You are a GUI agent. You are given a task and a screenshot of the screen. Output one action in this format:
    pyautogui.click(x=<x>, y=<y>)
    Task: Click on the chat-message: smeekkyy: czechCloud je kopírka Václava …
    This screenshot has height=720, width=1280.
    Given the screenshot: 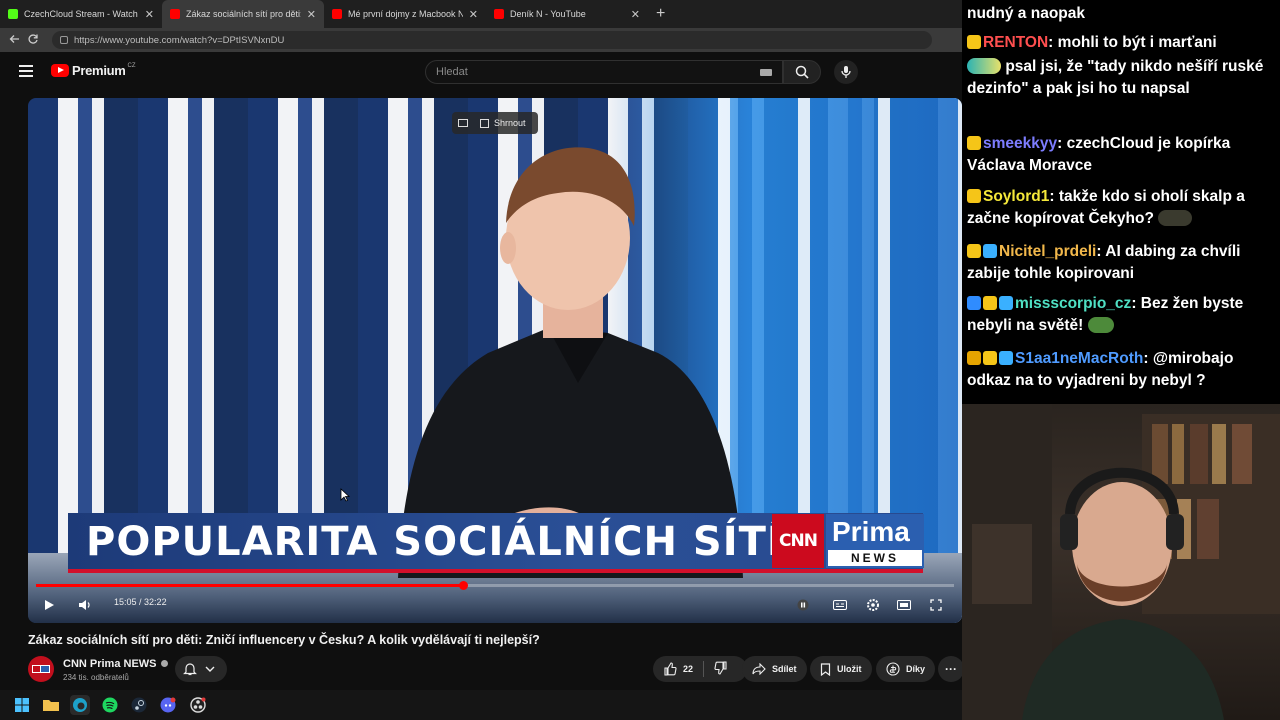 What is the action you would take?
    pyautogui.click(x=1121, y=155)
    